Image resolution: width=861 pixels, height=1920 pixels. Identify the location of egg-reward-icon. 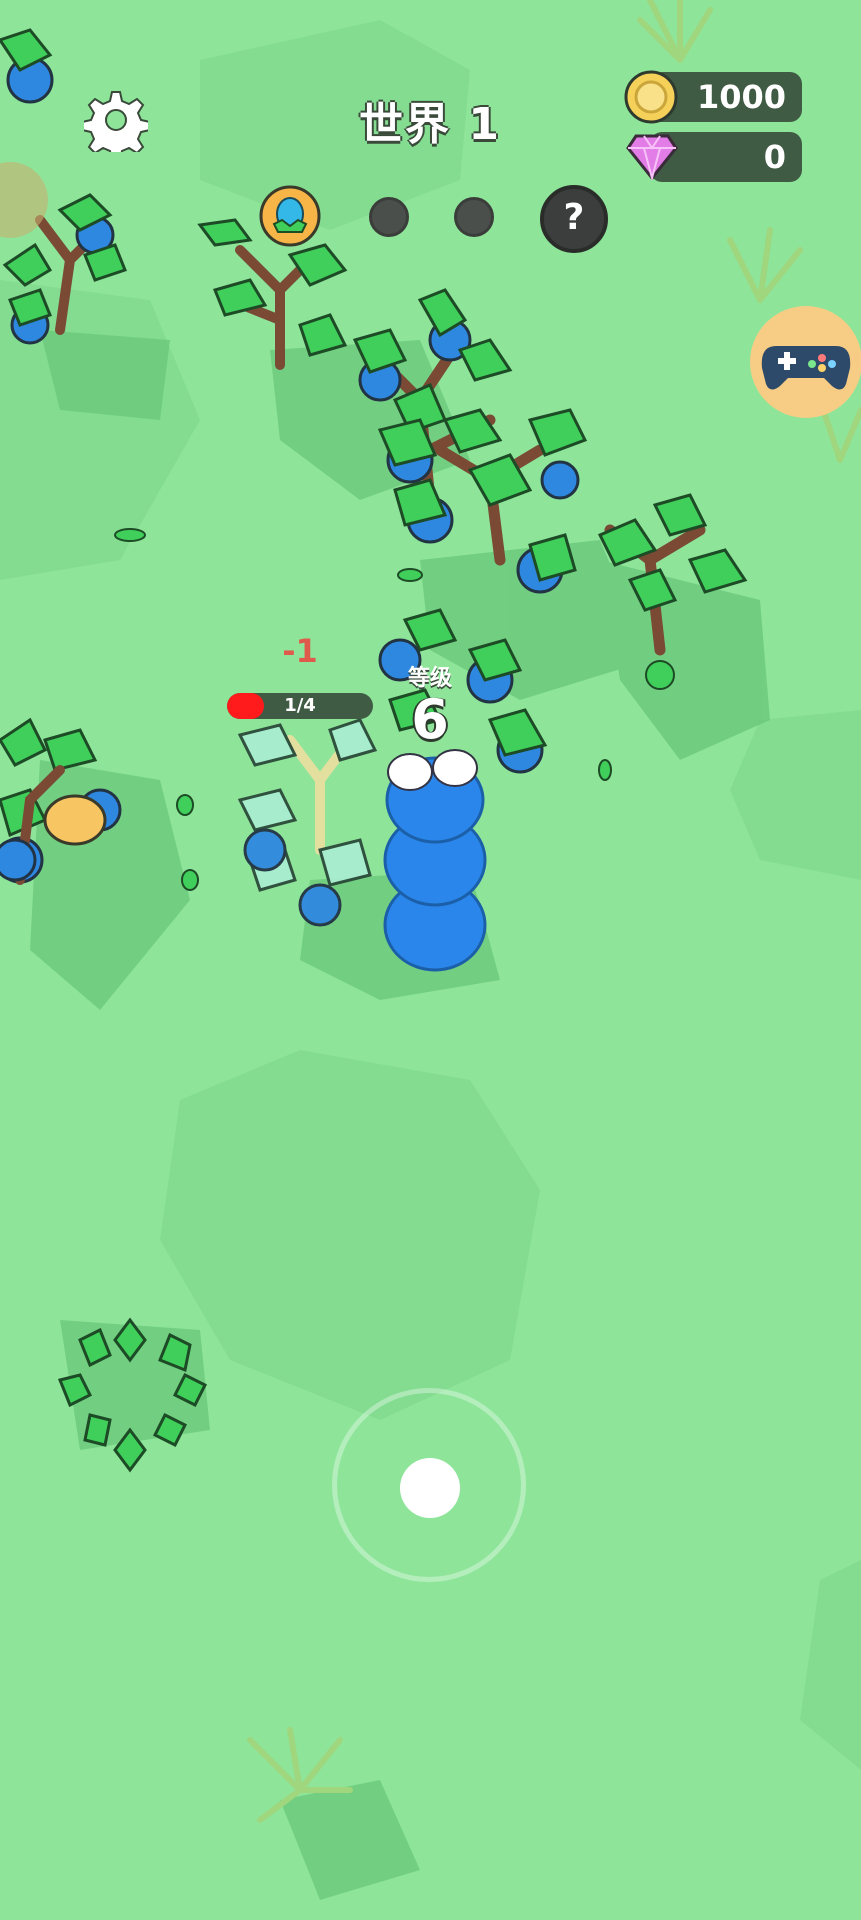
(290, 216).